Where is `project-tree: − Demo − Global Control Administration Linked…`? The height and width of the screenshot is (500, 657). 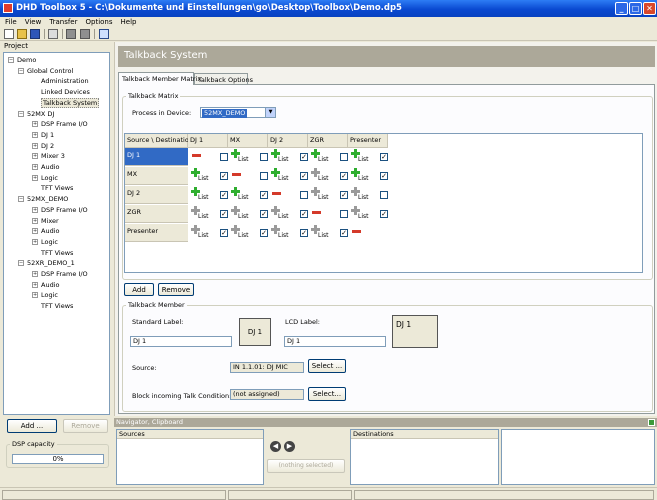 project-tree: − Demo − Global Control Administration Linked… is located at coordinates (56, 233).